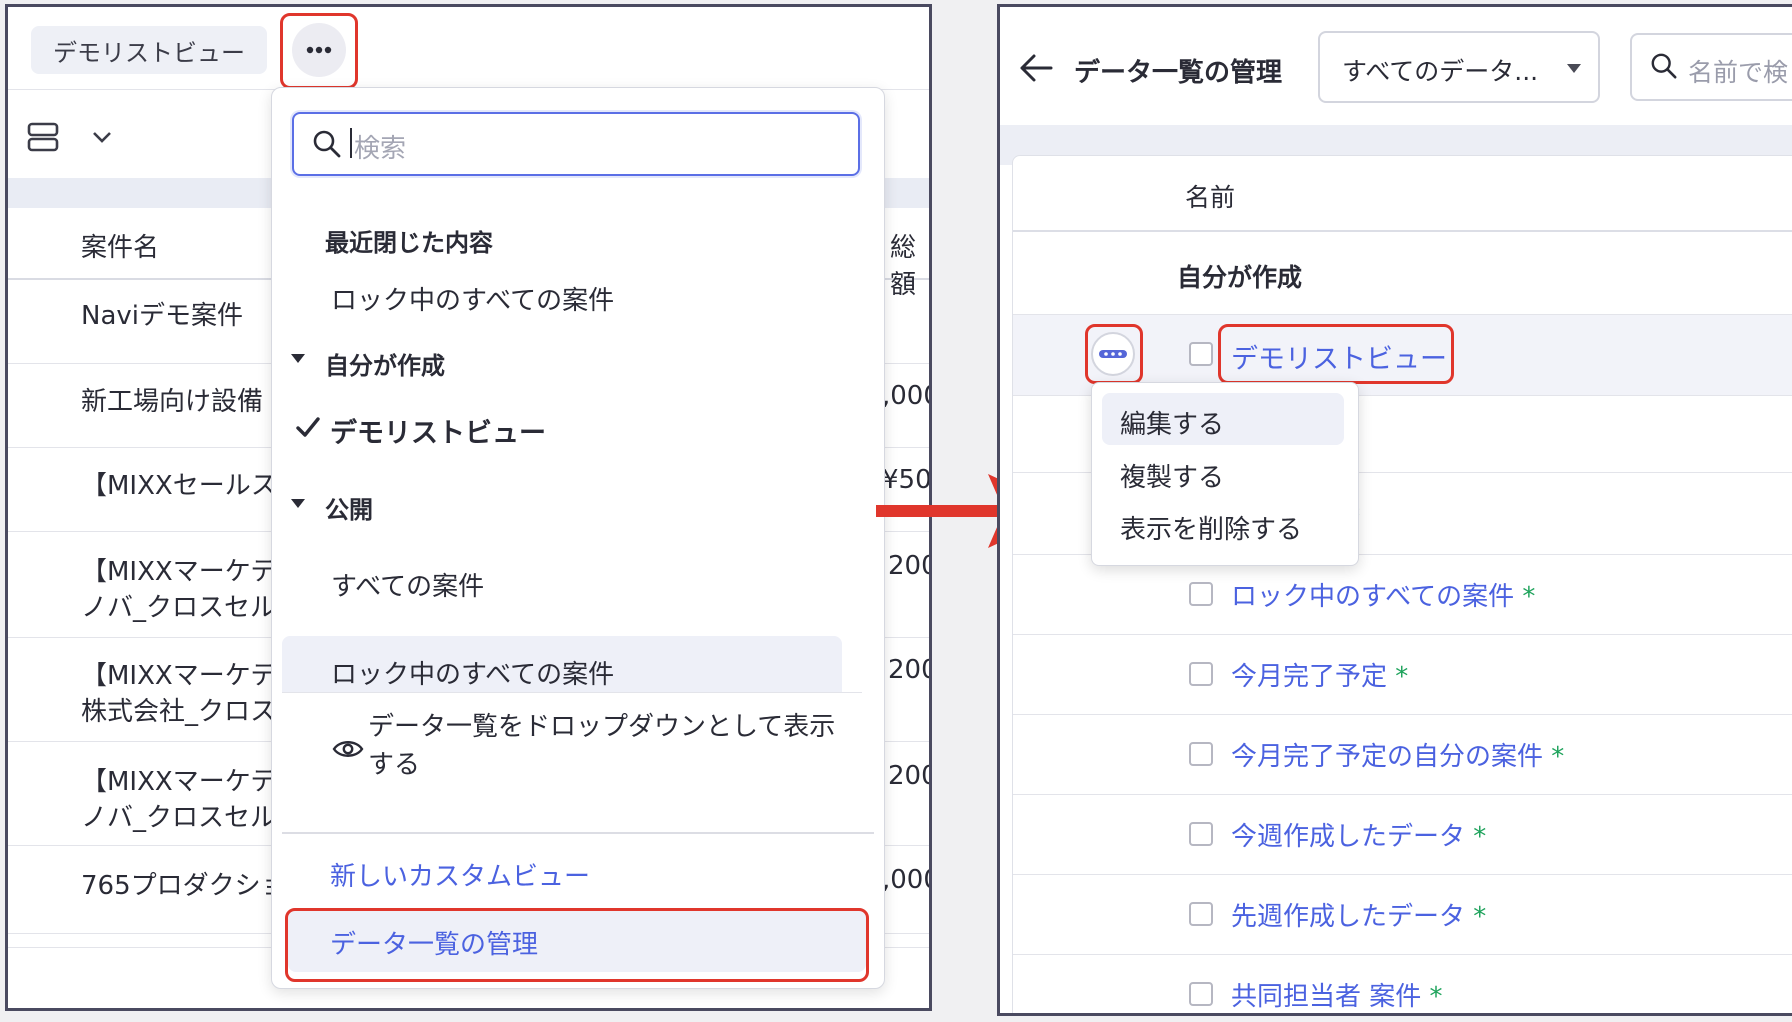 The height and width of the screenshot is (1022, 1792). I want to click on row-actions-button, so click(1113, 354).